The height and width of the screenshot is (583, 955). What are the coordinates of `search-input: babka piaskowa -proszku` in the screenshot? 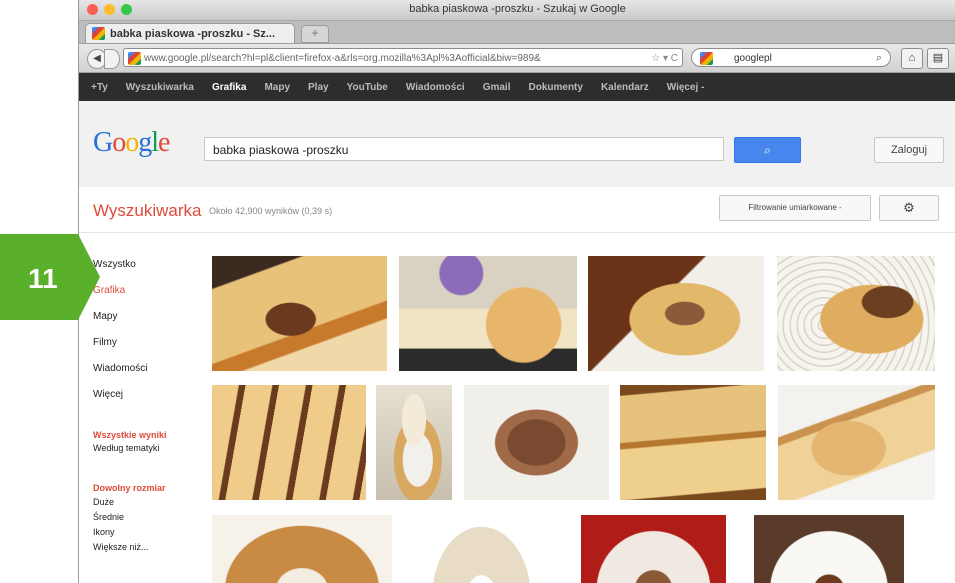 It's located at (464, 149).